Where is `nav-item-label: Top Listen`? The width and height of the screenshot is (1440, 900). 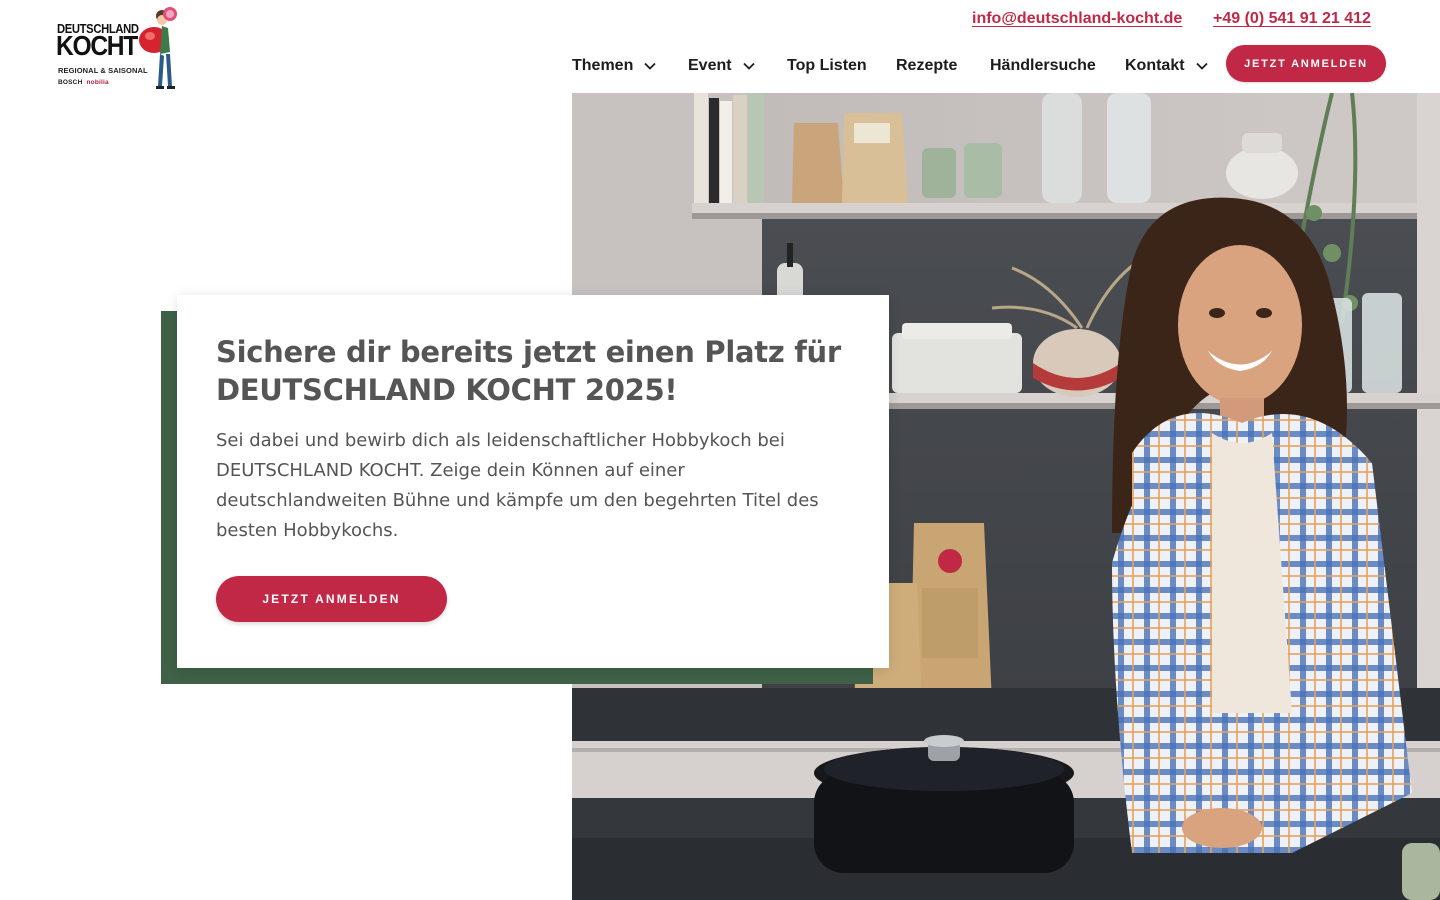 nav-item-label: Top Listen is located at coordinates (827, 65).